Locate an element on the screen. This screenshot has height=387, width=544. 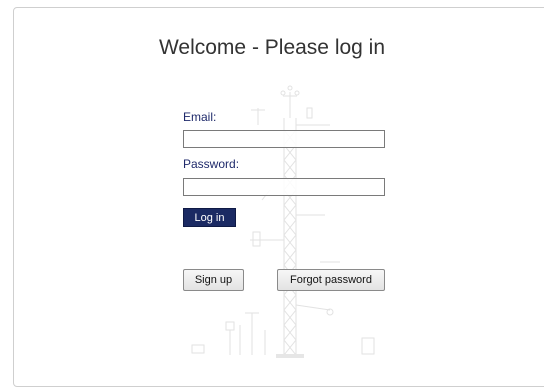
password-label: Password: is located at coordinates (211, 164).